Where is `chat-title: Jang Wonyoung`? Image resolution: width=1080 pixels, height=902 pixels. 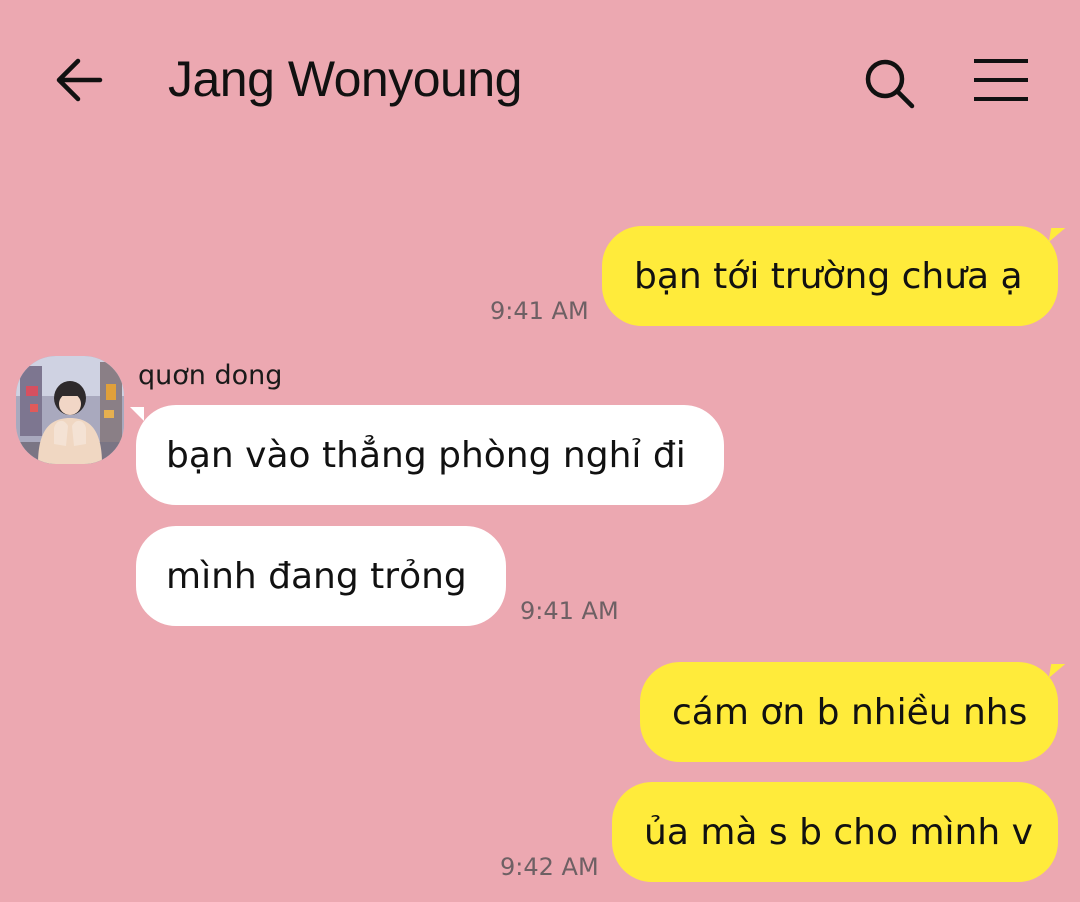 chat-title: Jang Wonyoung is located at coordinates (345, 79).